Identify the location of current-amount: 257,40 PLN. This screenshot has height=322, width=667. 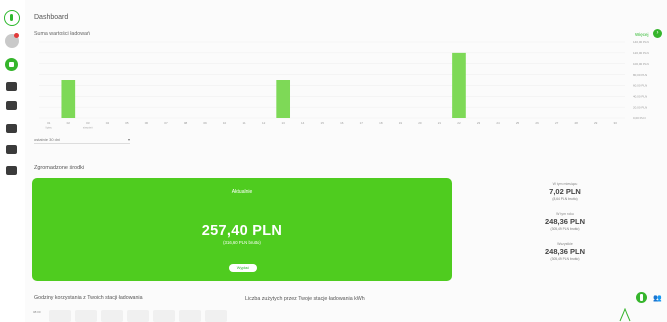
(242, 231).